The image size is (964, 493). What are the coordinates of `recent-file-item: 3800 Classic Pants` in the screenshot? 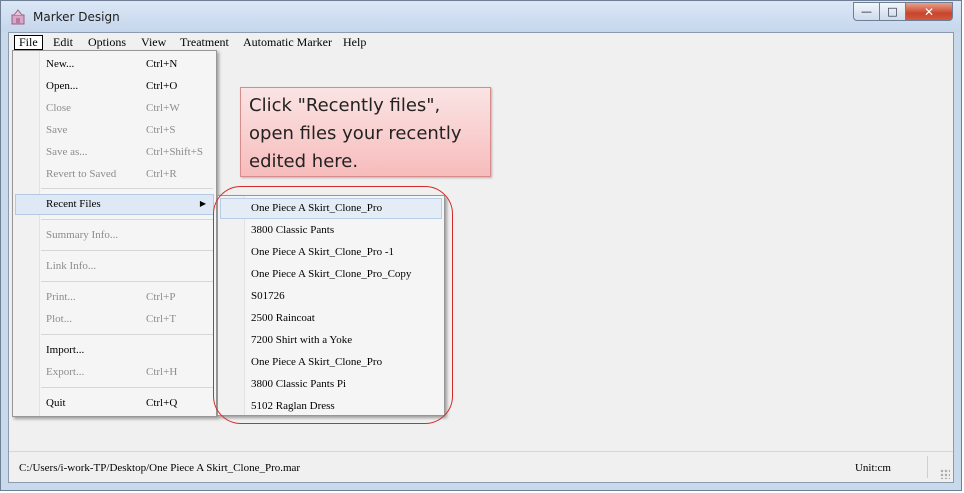 It's located at (331, 230).